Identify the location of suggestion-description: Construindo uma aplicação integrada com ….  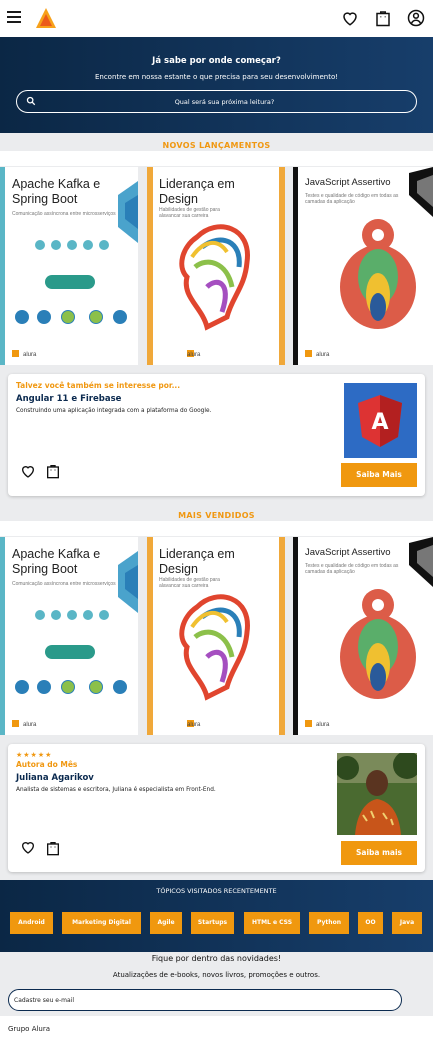
(114, 411).